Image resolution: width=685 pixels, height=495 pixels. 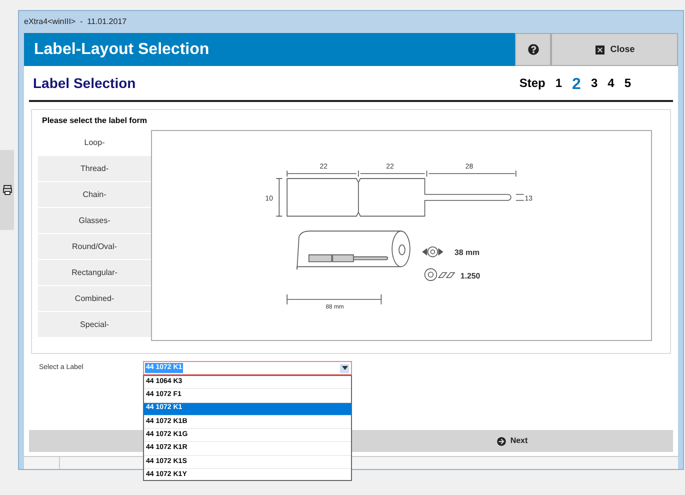 I want to click on next-icon, so click(x=501, y=441).